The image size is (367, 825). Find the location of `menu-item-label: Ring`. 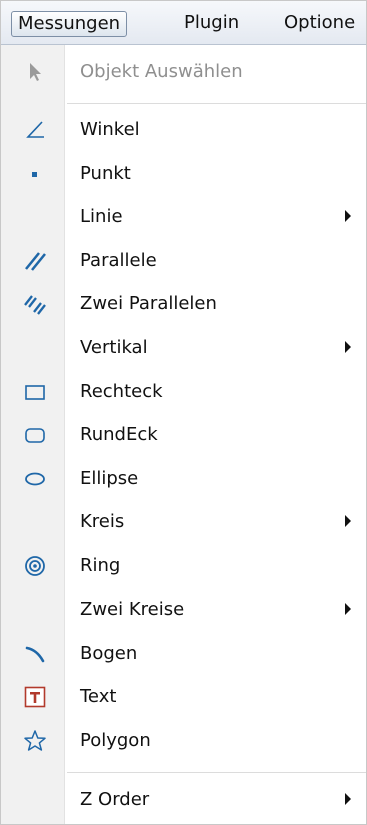

menu-item-label: Ring is located at coordinates (100, 565).